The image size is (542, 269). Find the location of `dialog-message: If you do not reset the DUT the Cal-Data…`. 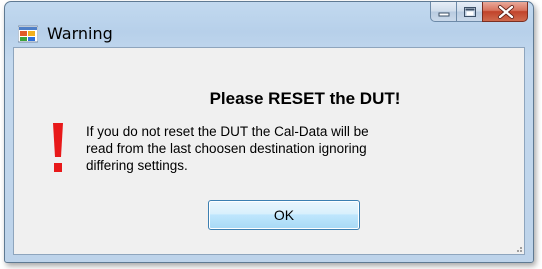

dialog-message: If you do not reset the DUT the Cal-Data… is located at coordinates (227, 148).